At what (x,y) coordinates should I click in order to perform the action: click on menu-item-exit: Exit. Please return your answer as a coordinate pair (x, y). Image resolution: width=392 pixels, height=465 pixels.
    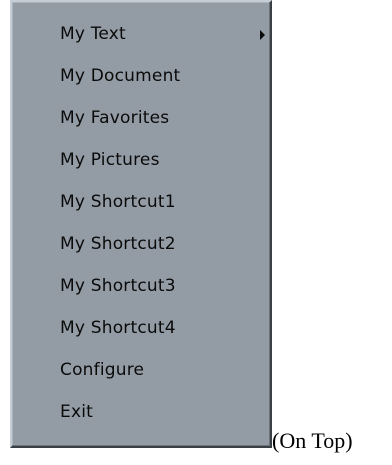
    Looking at the image, I should click on (160, 412).